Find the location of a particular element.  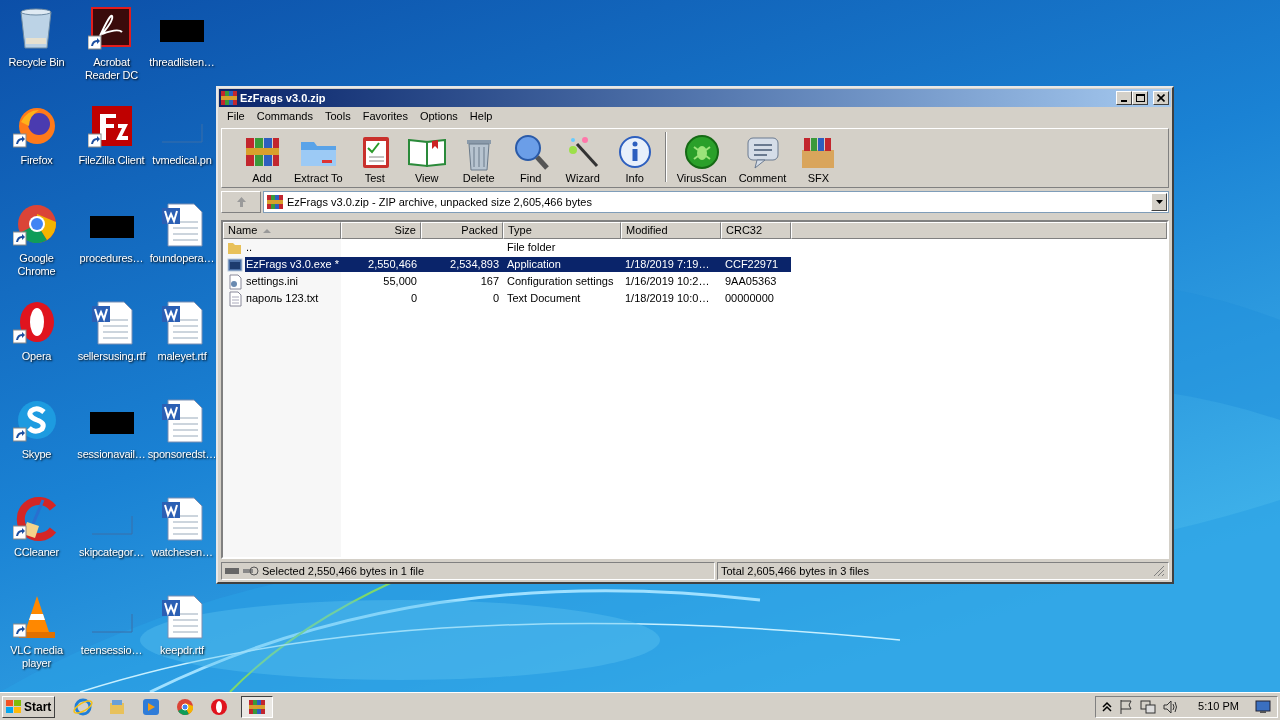

file-name: settings.ini is located at coordinates (293, 281).